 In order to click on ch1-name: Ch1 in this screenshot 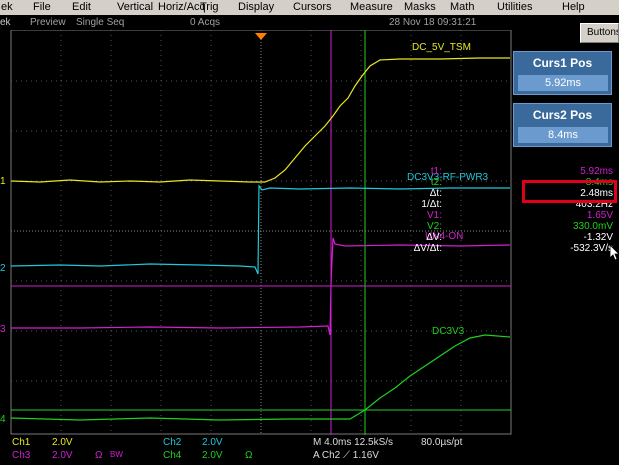, I will do `click(21, 442)`.